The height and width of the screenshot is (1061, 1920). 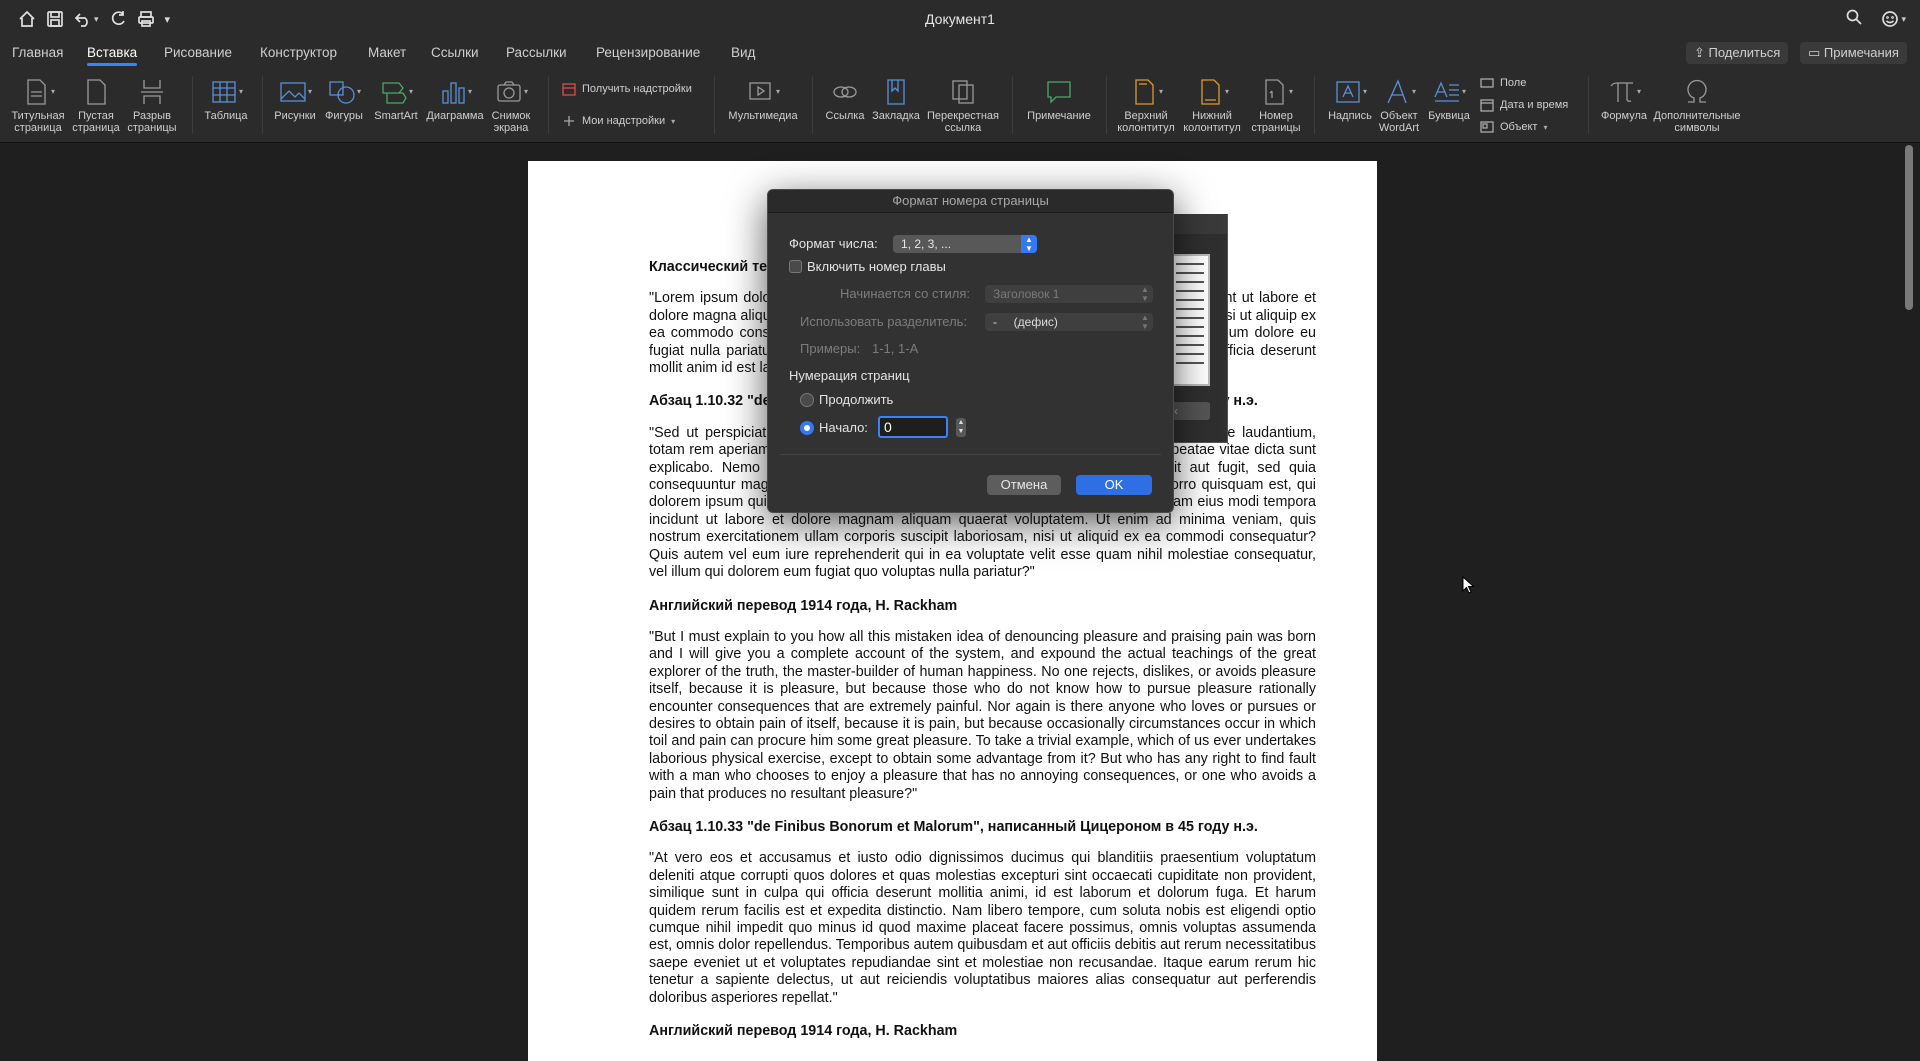 What do you see at coordinates (96, 104) in the screenshot?
I see `blank-page-button: Пустая страница` at bounding box center [96, 104].